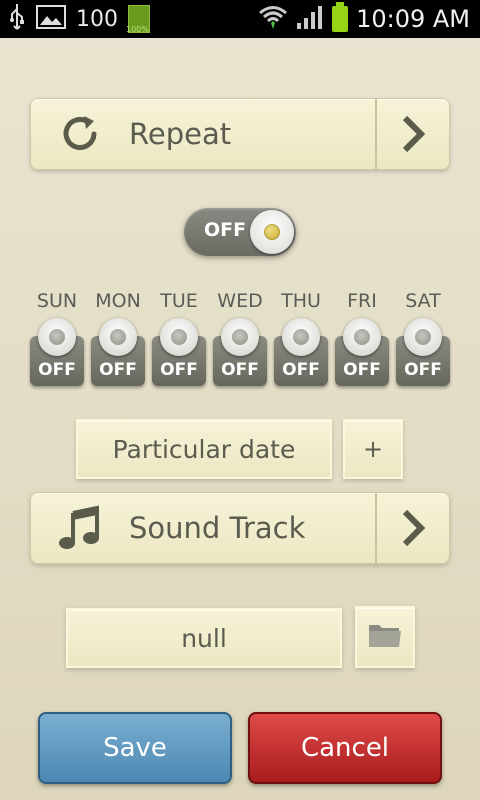  I want to click on sound-track-button: Sound Track, so click(240, 528).